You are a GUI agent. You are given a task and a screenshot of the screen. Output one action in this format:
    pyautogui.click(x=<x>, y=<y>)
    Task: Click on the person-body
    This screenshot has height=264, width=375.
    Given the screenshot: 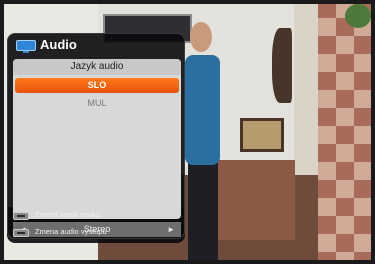 What is the action you would take?
    pyautogui.click(x=202, y=110)
    